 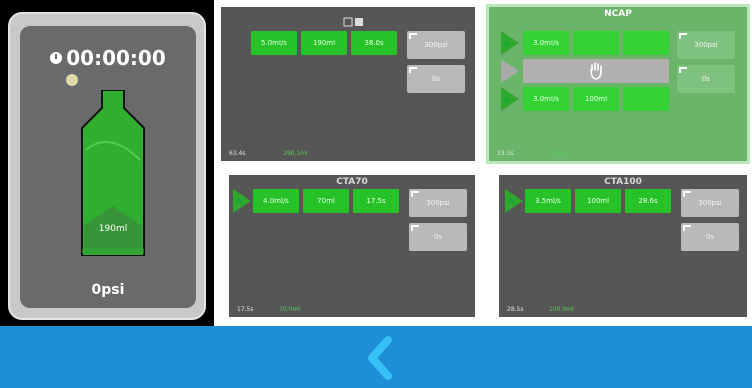 I want to click on pressure-readout: 0psi, so click(x=108, y=290).